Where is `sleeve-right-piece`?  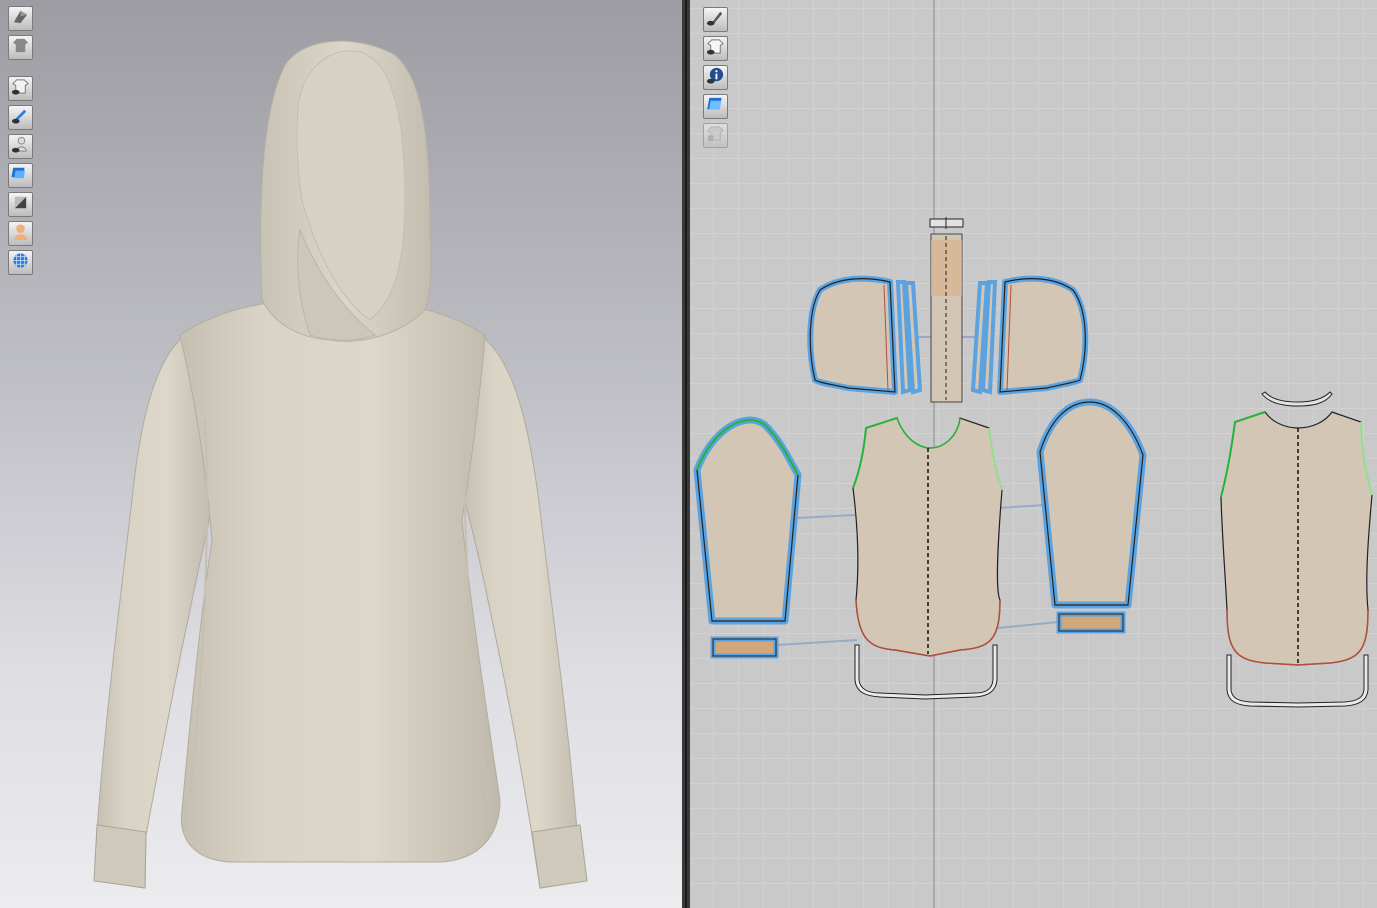
sleeve-right-piece is located at coordinates (1091, 503).